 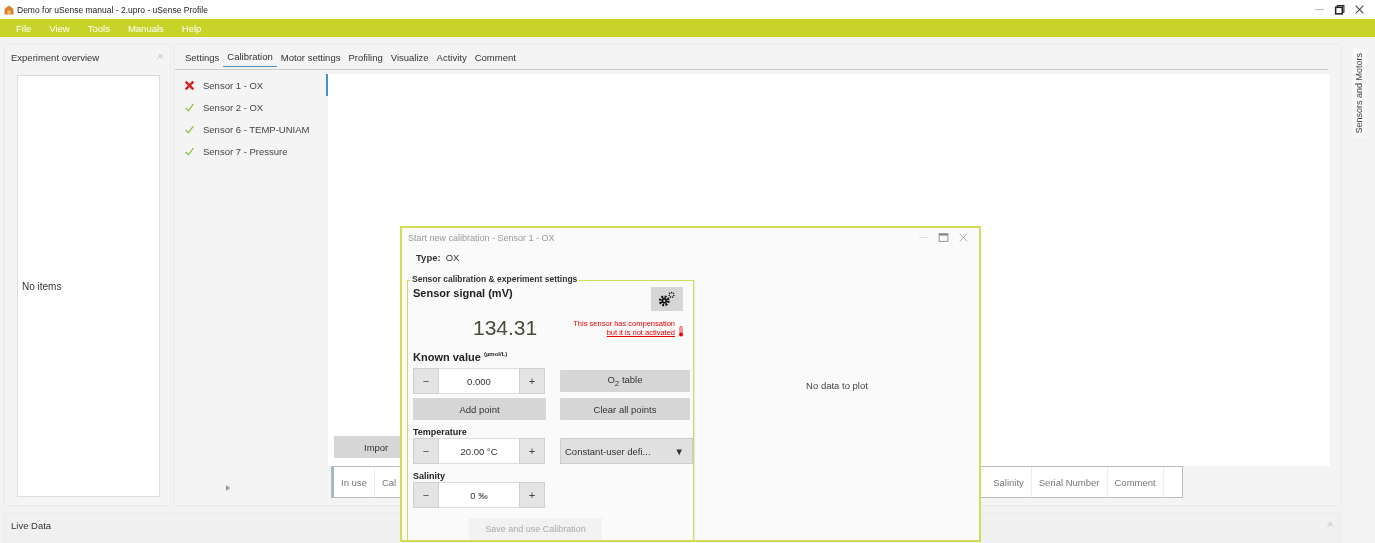 I want to click on sensor-item: Sensor 7 - Pressure, so click(x=253, y=151).